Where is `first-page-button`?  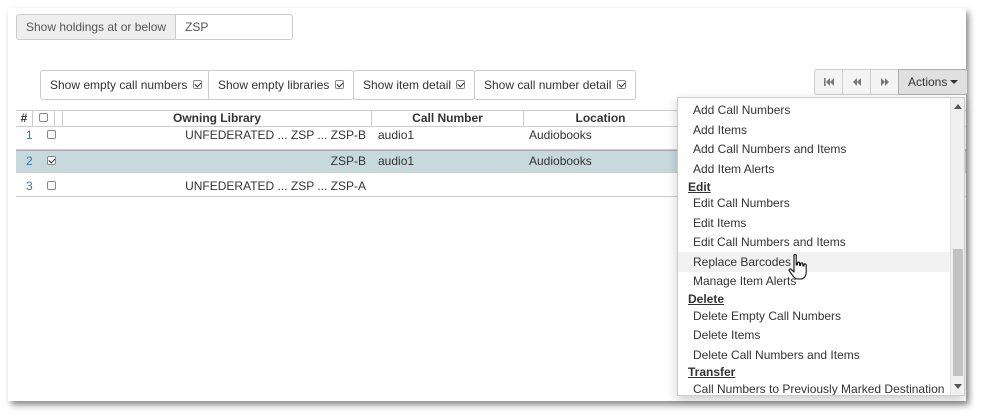 first-page-button is located at coordinates (828, 82).